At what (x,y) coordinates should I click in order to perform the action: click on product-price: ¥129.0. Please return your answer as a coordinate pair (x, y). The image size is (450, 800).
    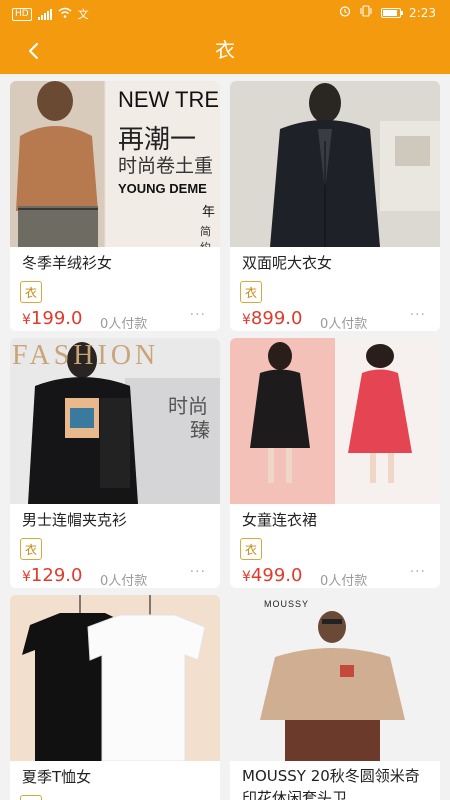
    Looking at the image, I should click on (52, 576).